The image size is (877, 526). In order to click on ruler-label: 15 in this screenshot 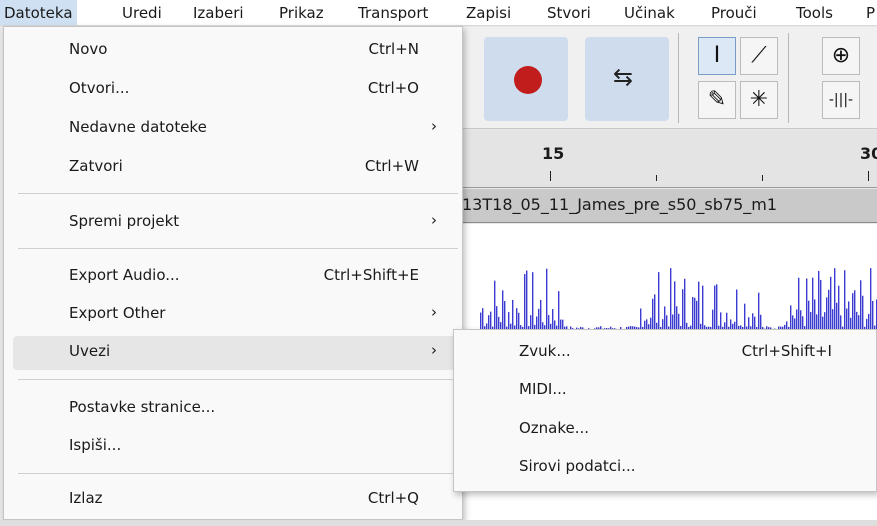, I will do `click(553, 153)`.